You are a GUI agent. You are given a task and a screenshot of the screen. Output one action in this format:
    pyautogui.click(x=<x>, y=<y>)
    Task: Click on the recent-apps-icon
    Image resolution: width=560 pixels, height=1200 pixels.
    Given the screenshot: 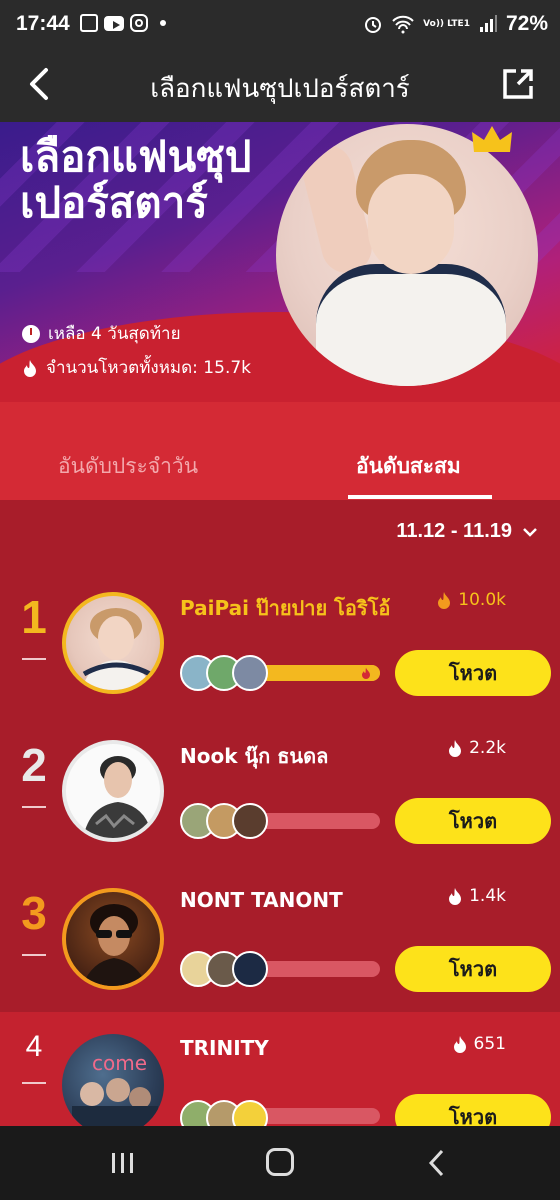 What is the action you would take?
    pyautogui.click(x=123, y=1163)
    